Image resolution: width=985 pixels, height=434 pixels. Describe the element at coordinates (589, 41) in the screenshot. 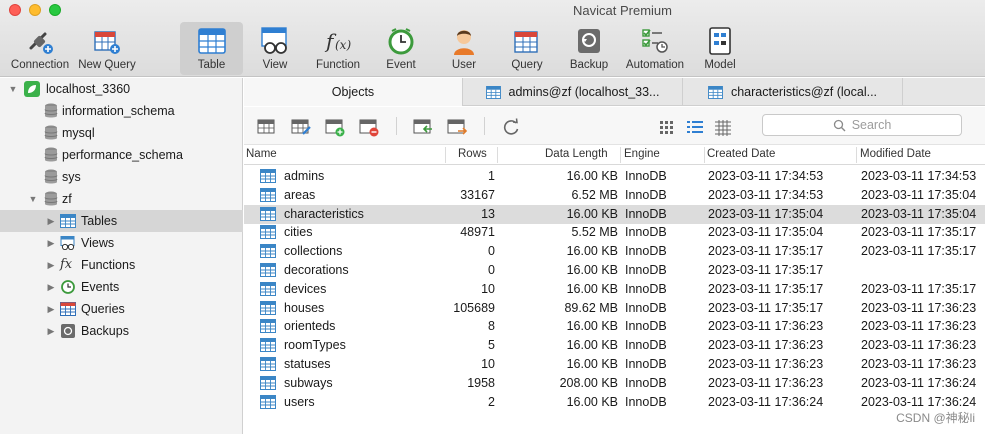

I see `backup-icon` at that location.